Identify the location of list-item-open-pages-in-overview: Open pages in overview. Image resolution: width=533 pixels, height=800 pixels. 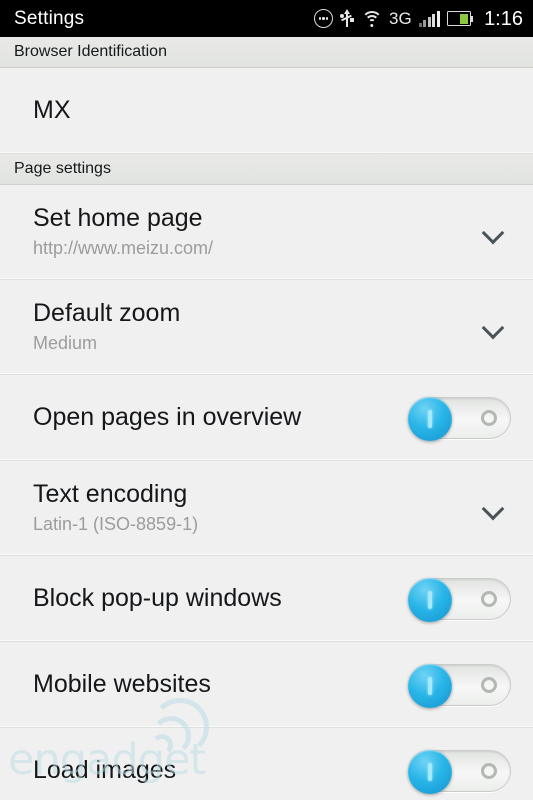
(266, 418).